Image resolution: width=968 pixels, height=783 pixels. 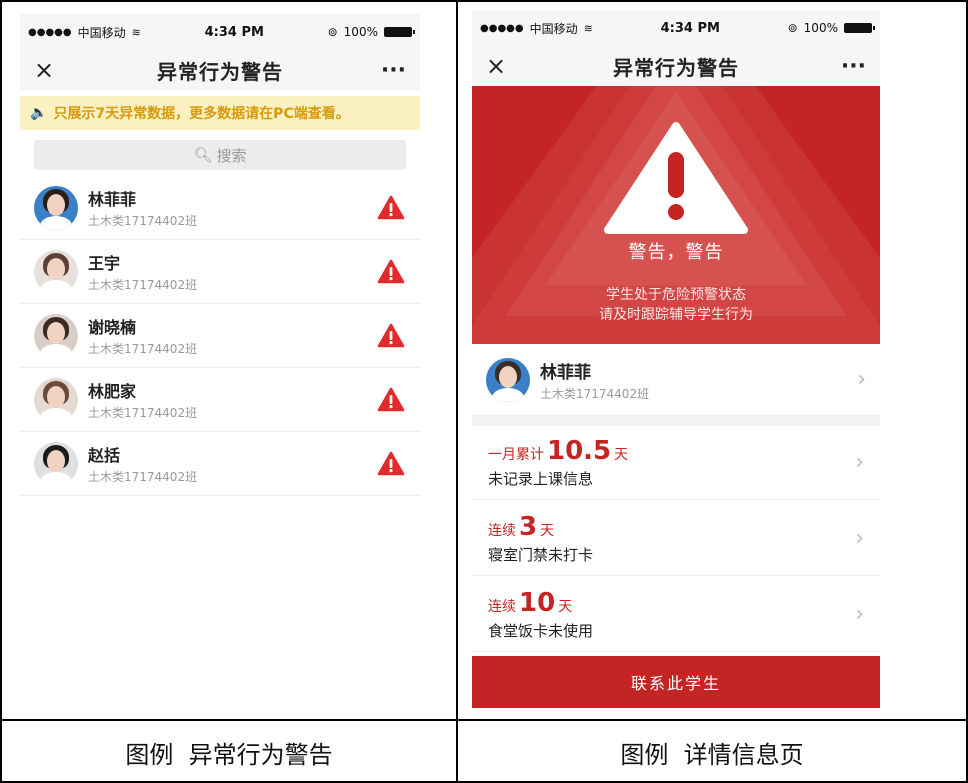 I want to click on metric-description: 未记录上课信息, so click(x=541, y=479).